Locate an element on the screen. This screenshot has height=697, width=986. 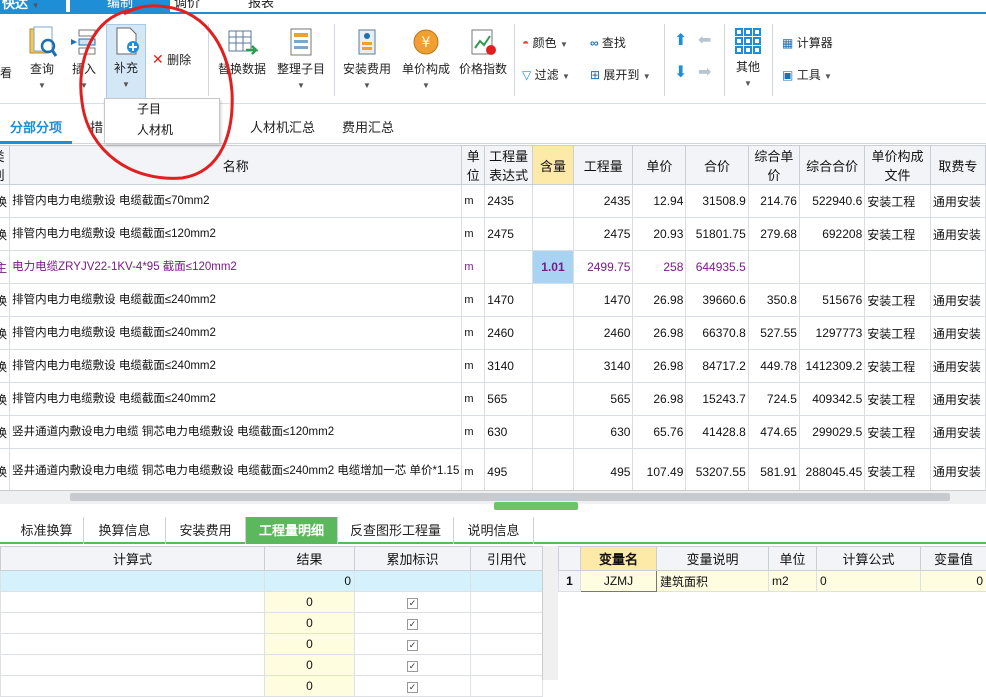
tab-quantity-detail: 工程量明细 is located at coordinates (292, 530).